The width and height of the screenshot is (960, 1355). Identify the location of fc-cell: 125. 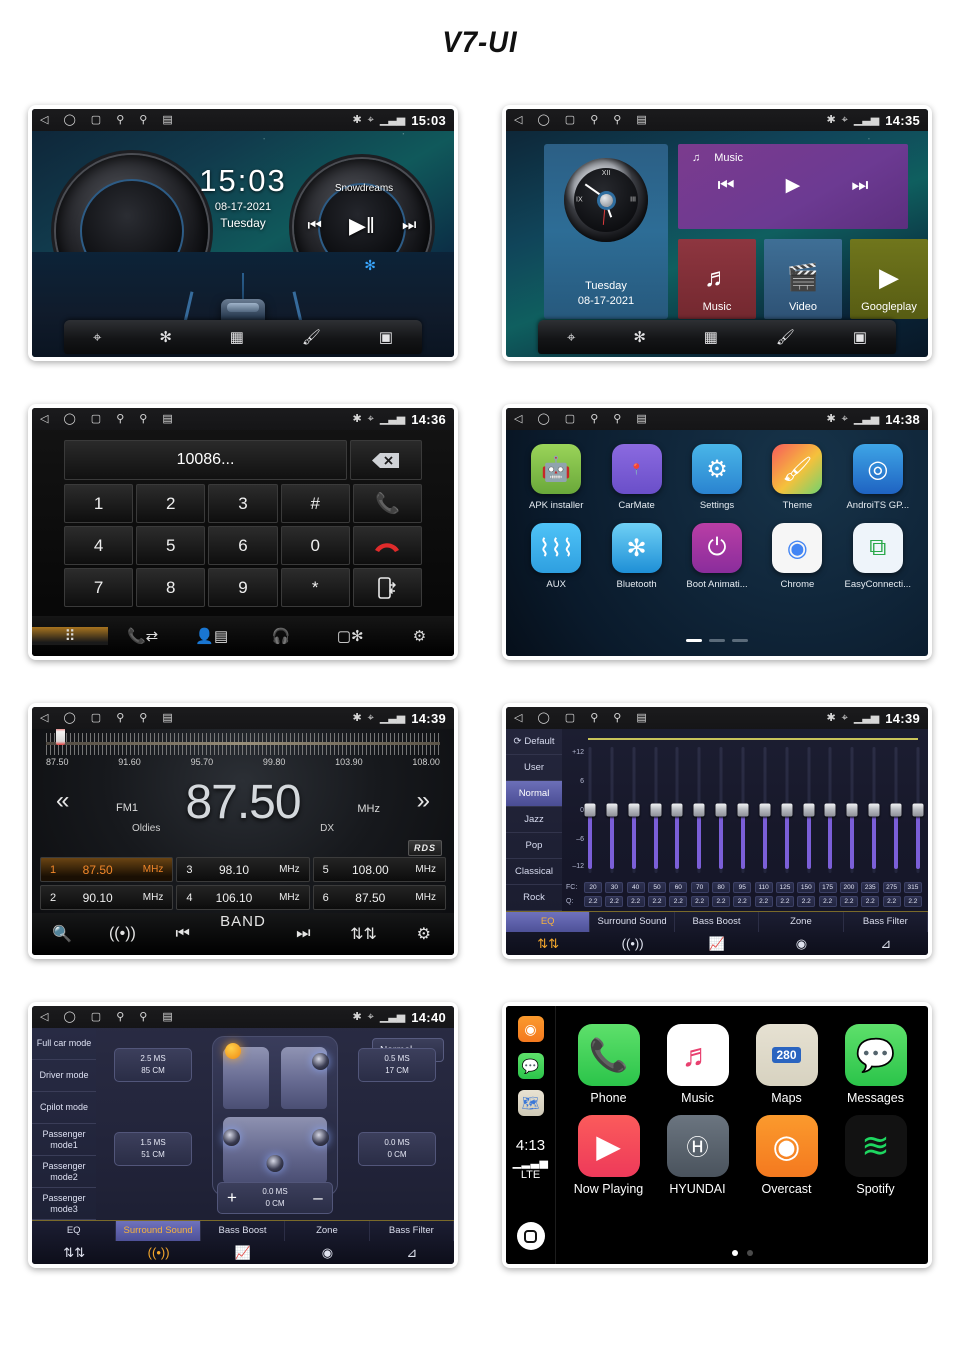
(784, 887).